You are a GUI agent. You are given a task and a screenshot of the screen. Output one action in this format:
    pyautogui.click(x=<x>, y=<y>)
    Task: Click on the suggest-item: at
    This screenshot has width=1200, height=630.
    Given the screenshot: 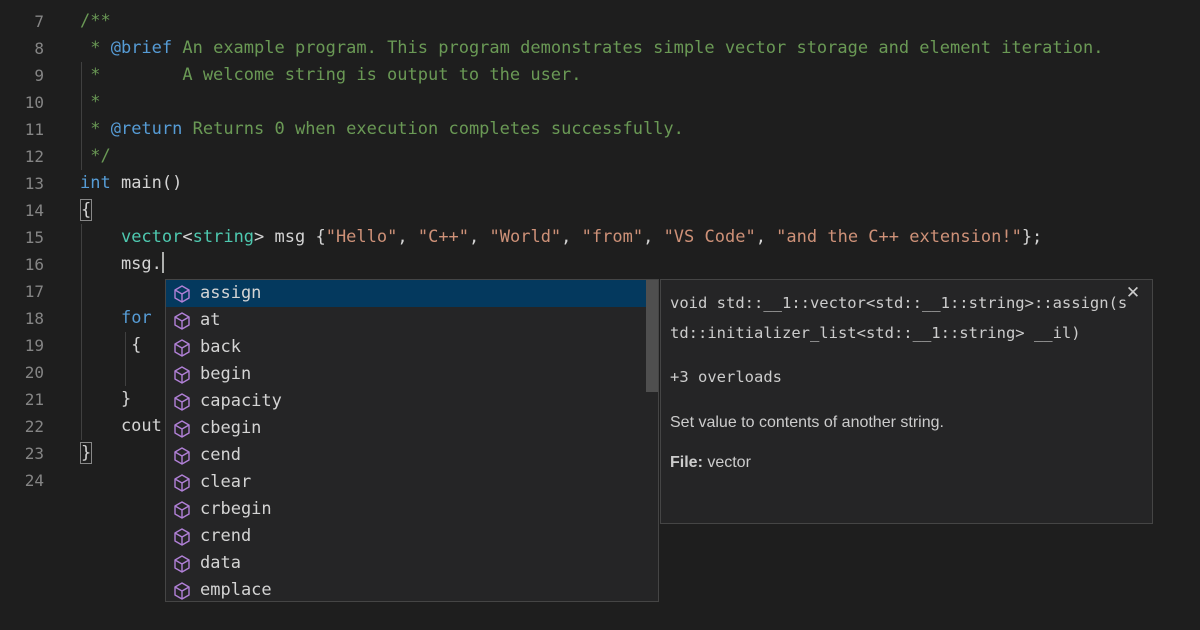 What is the action you would take?
    pyautogui.click(x=412, y=320)
    